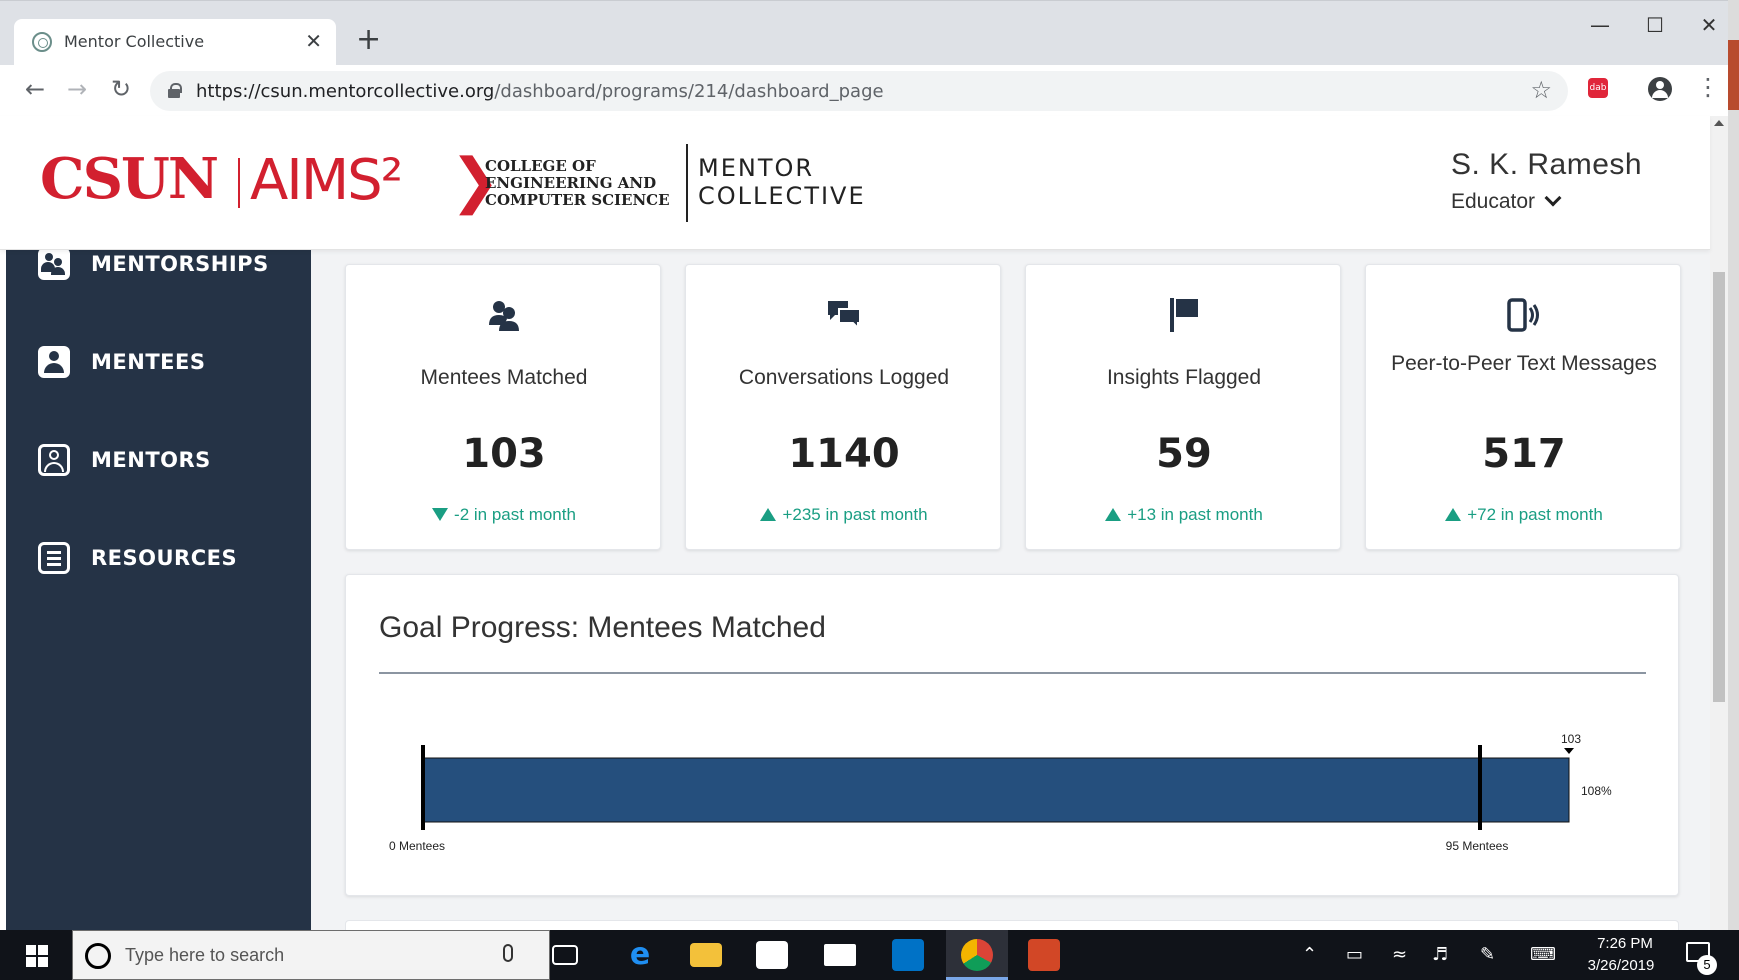  I want to click on sidebar-item-resources: RESOURCES, so click(158, 557).